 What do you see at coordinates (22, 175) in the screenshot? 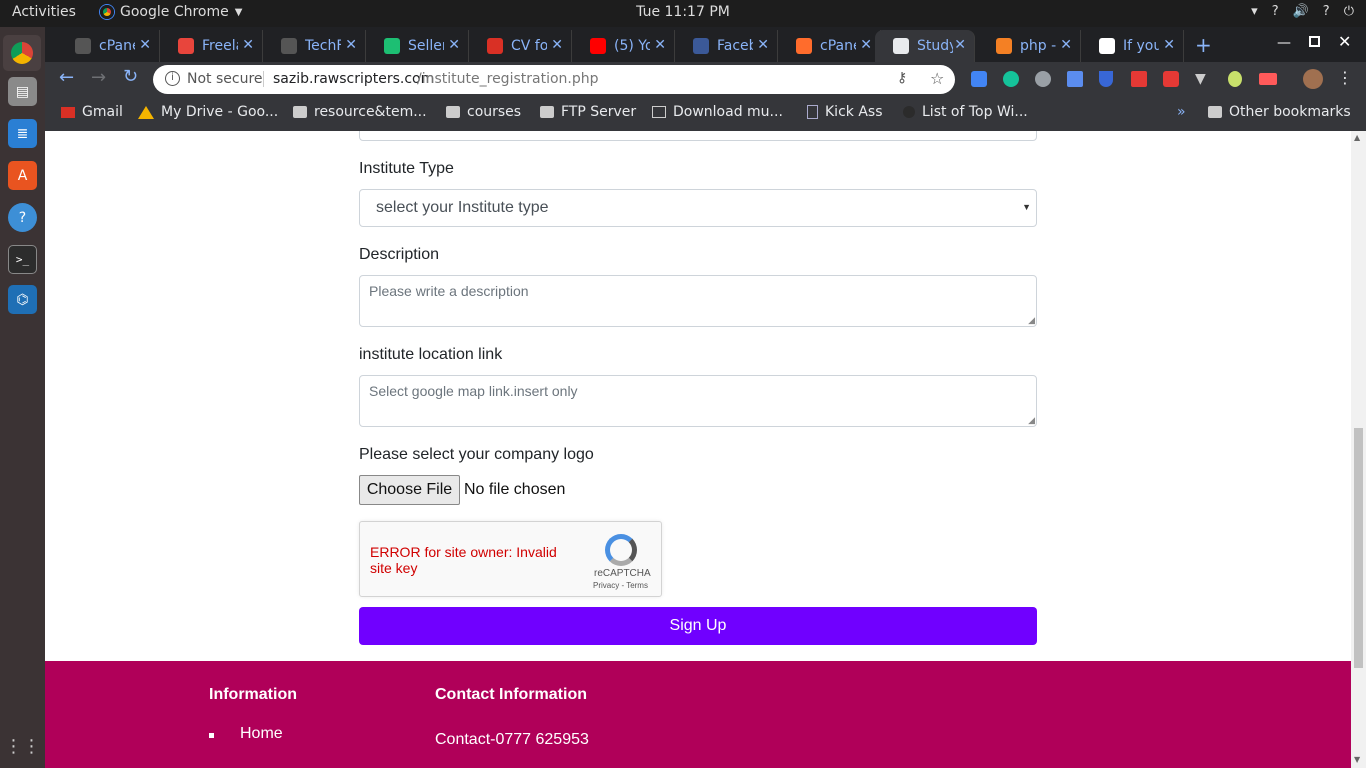
I see `software-center-icon: A` at bounding box center [22, 175].